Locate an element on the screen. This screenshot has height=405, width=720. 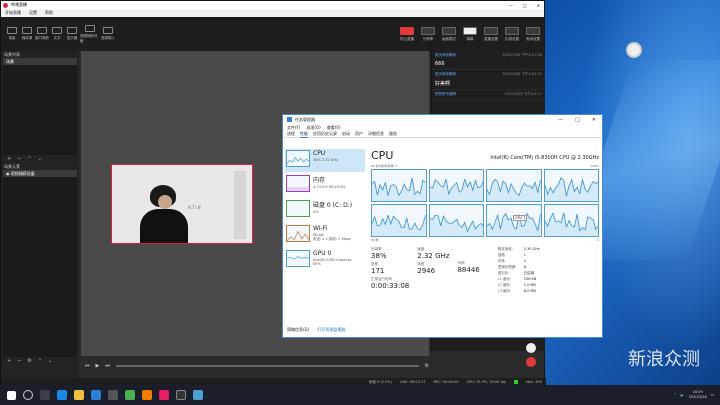
search-icon is located at coordinates (28, 395).